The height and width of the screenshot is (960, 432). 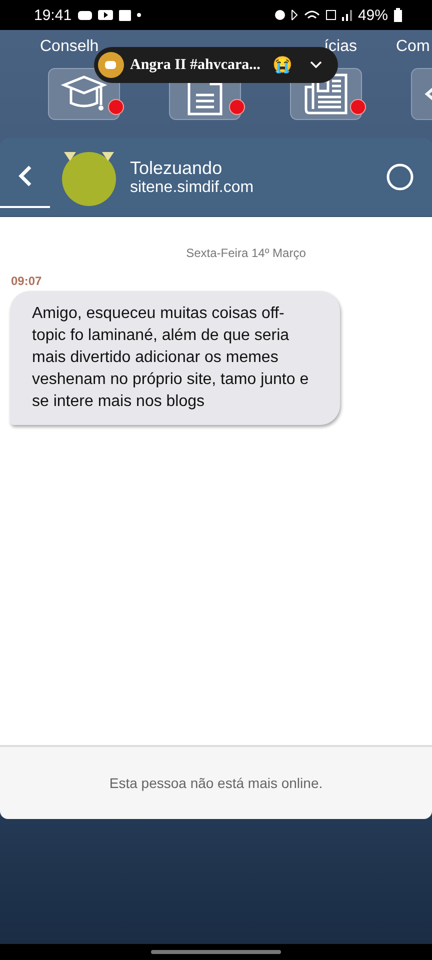 I want to click on battery-percent: 49%, so click(x=373, y=15).